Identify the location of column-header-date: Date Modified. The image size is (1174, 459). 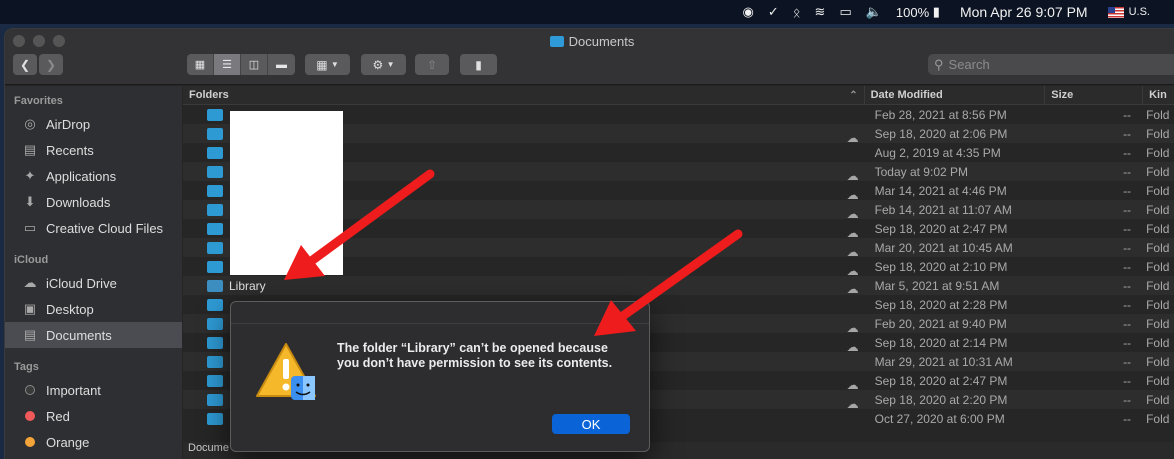
(955, 95).